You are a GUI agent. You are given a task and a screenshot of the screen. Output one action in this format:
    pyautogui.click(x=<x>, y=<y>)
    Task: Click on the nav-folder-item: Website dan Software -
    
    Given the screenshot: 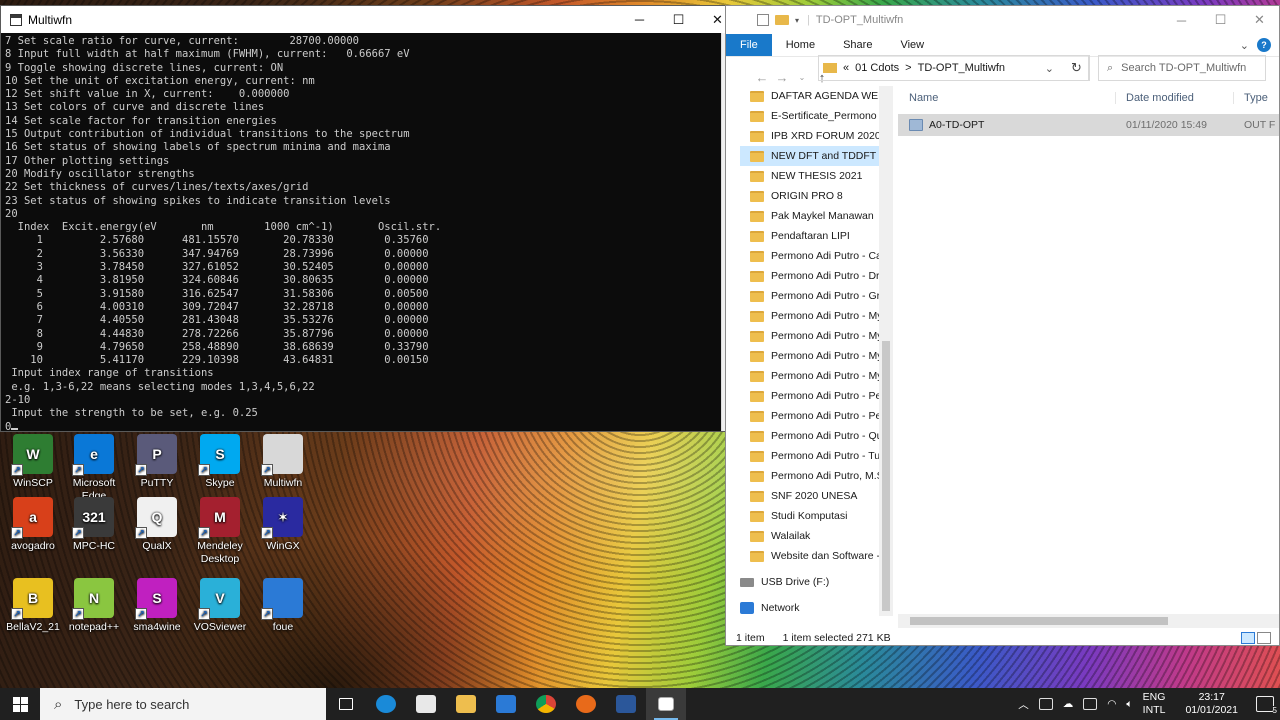 What is the action you would take?
    pyautogui.click(x=810, y=556)
    